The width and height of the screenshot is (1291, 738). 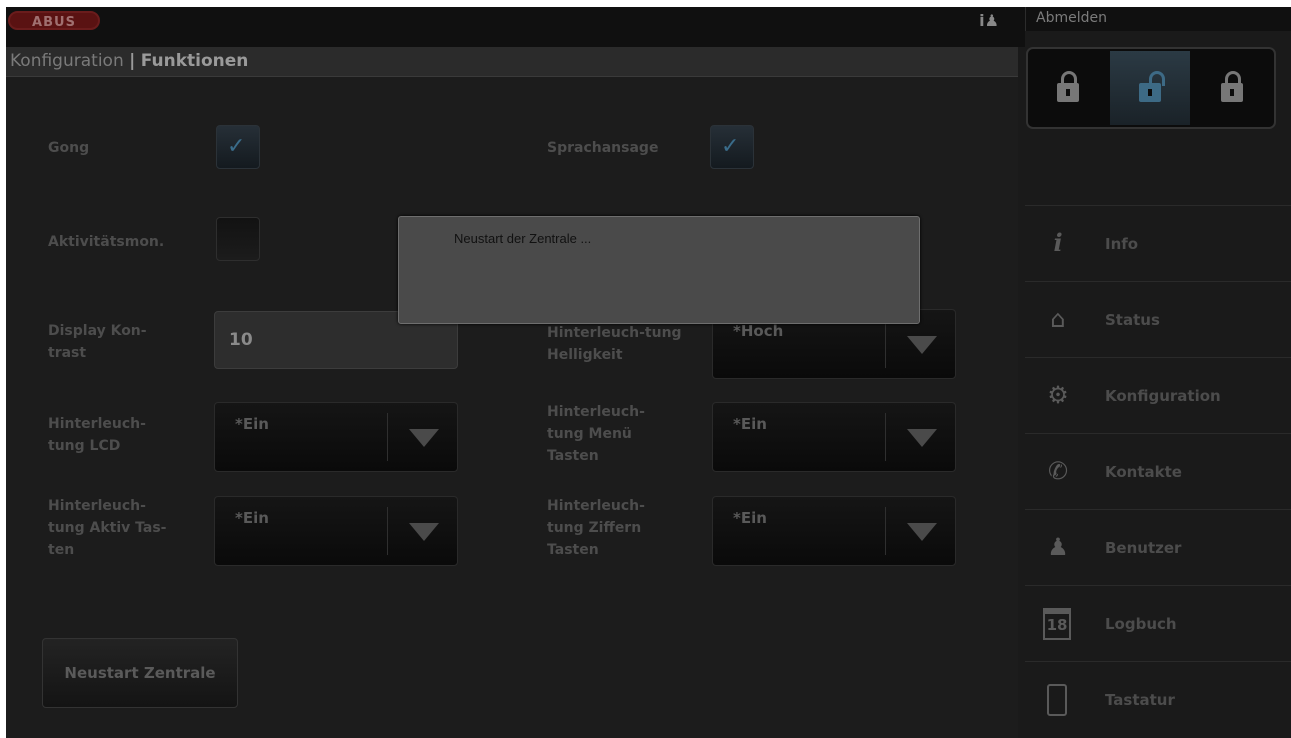 I want to click on lcd-label: Hinterleuch-tung LCD, so click(x=97, y=435).